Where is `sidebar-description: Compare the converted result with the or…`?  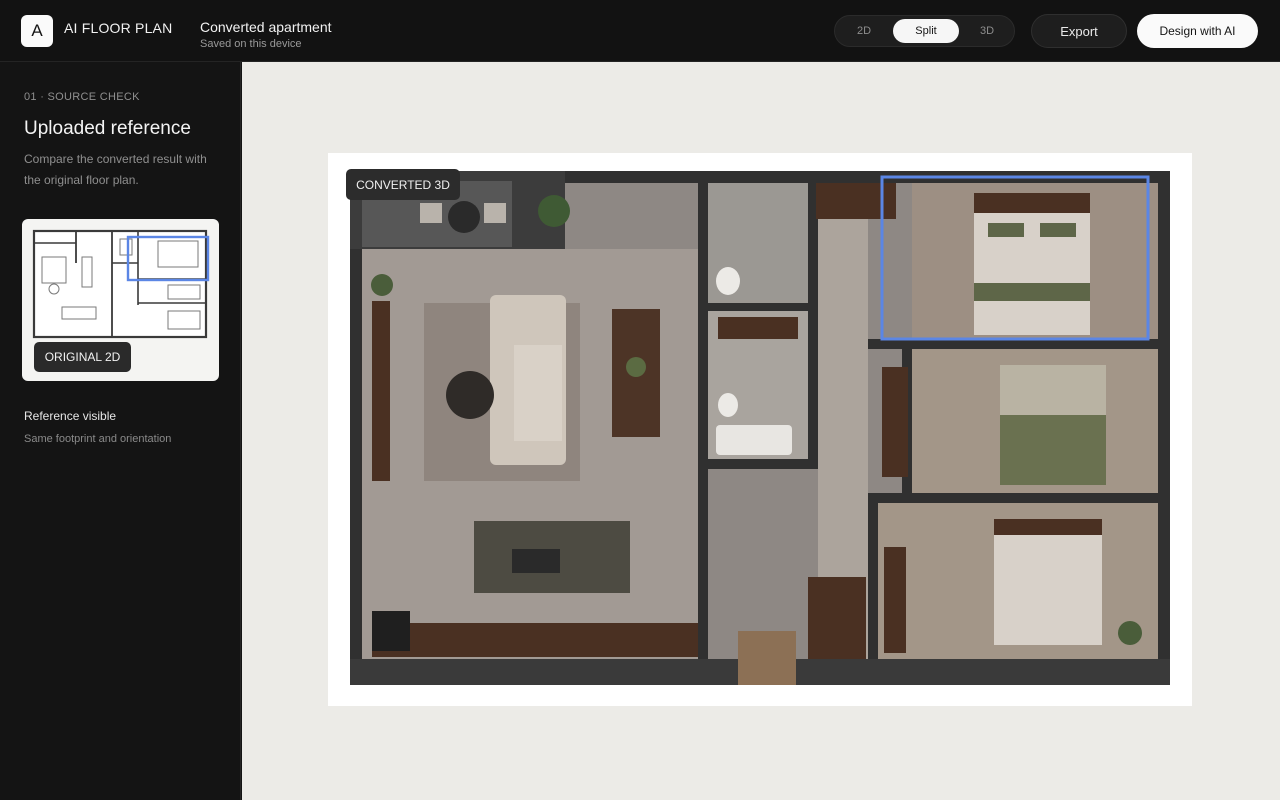 sidebar-description: Compare the converted result with the or… is located at coordinates (115, 169).